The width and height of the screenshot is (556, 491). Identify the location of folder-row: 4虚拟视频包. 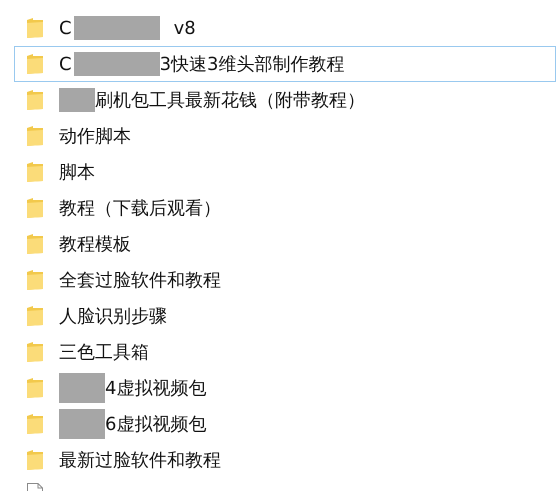
(285, 388).